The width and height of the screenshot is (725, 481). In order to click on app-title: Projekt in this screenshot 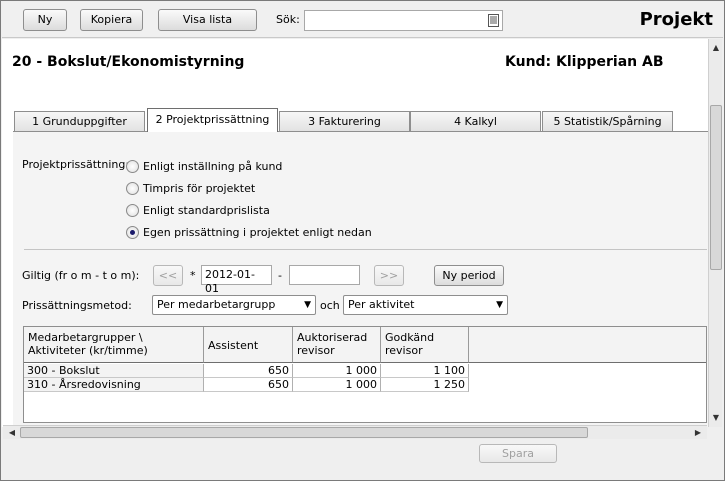, I will do `click(676, 19)`.